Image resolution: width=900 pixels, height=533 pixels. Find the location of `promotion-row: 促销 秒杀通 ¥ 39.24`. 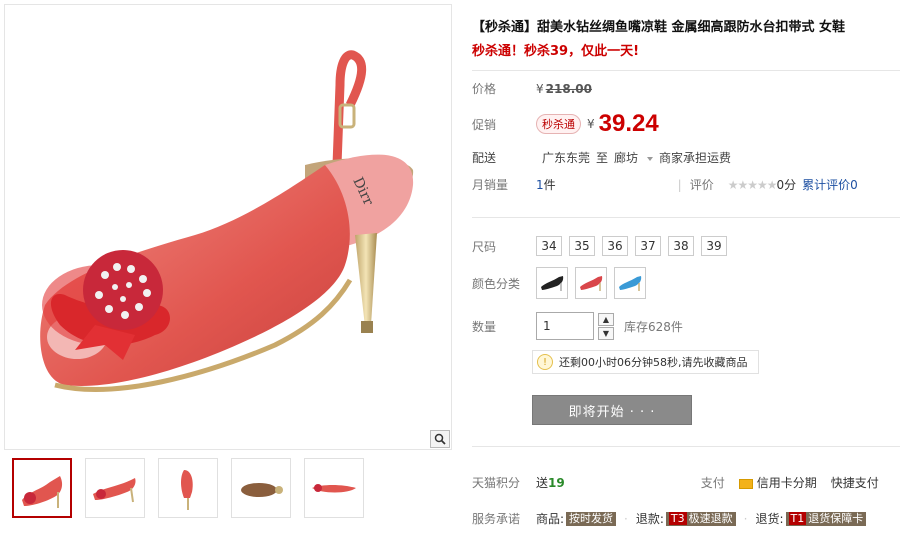

promotion-row: 促销 秒杀通 ¥ 39.24 is located at coordinates (565, 124).